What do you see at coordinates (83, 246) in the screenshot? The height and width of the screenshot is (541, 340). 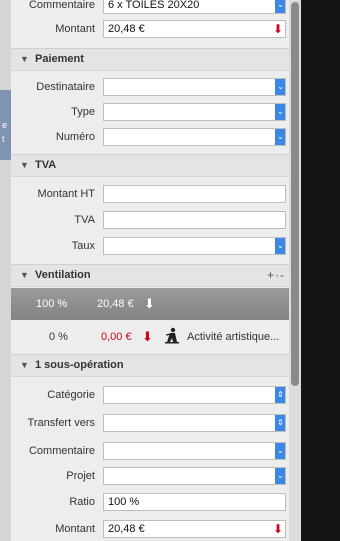 I see `taux-label: Taux` at bounding box center [83, 246].